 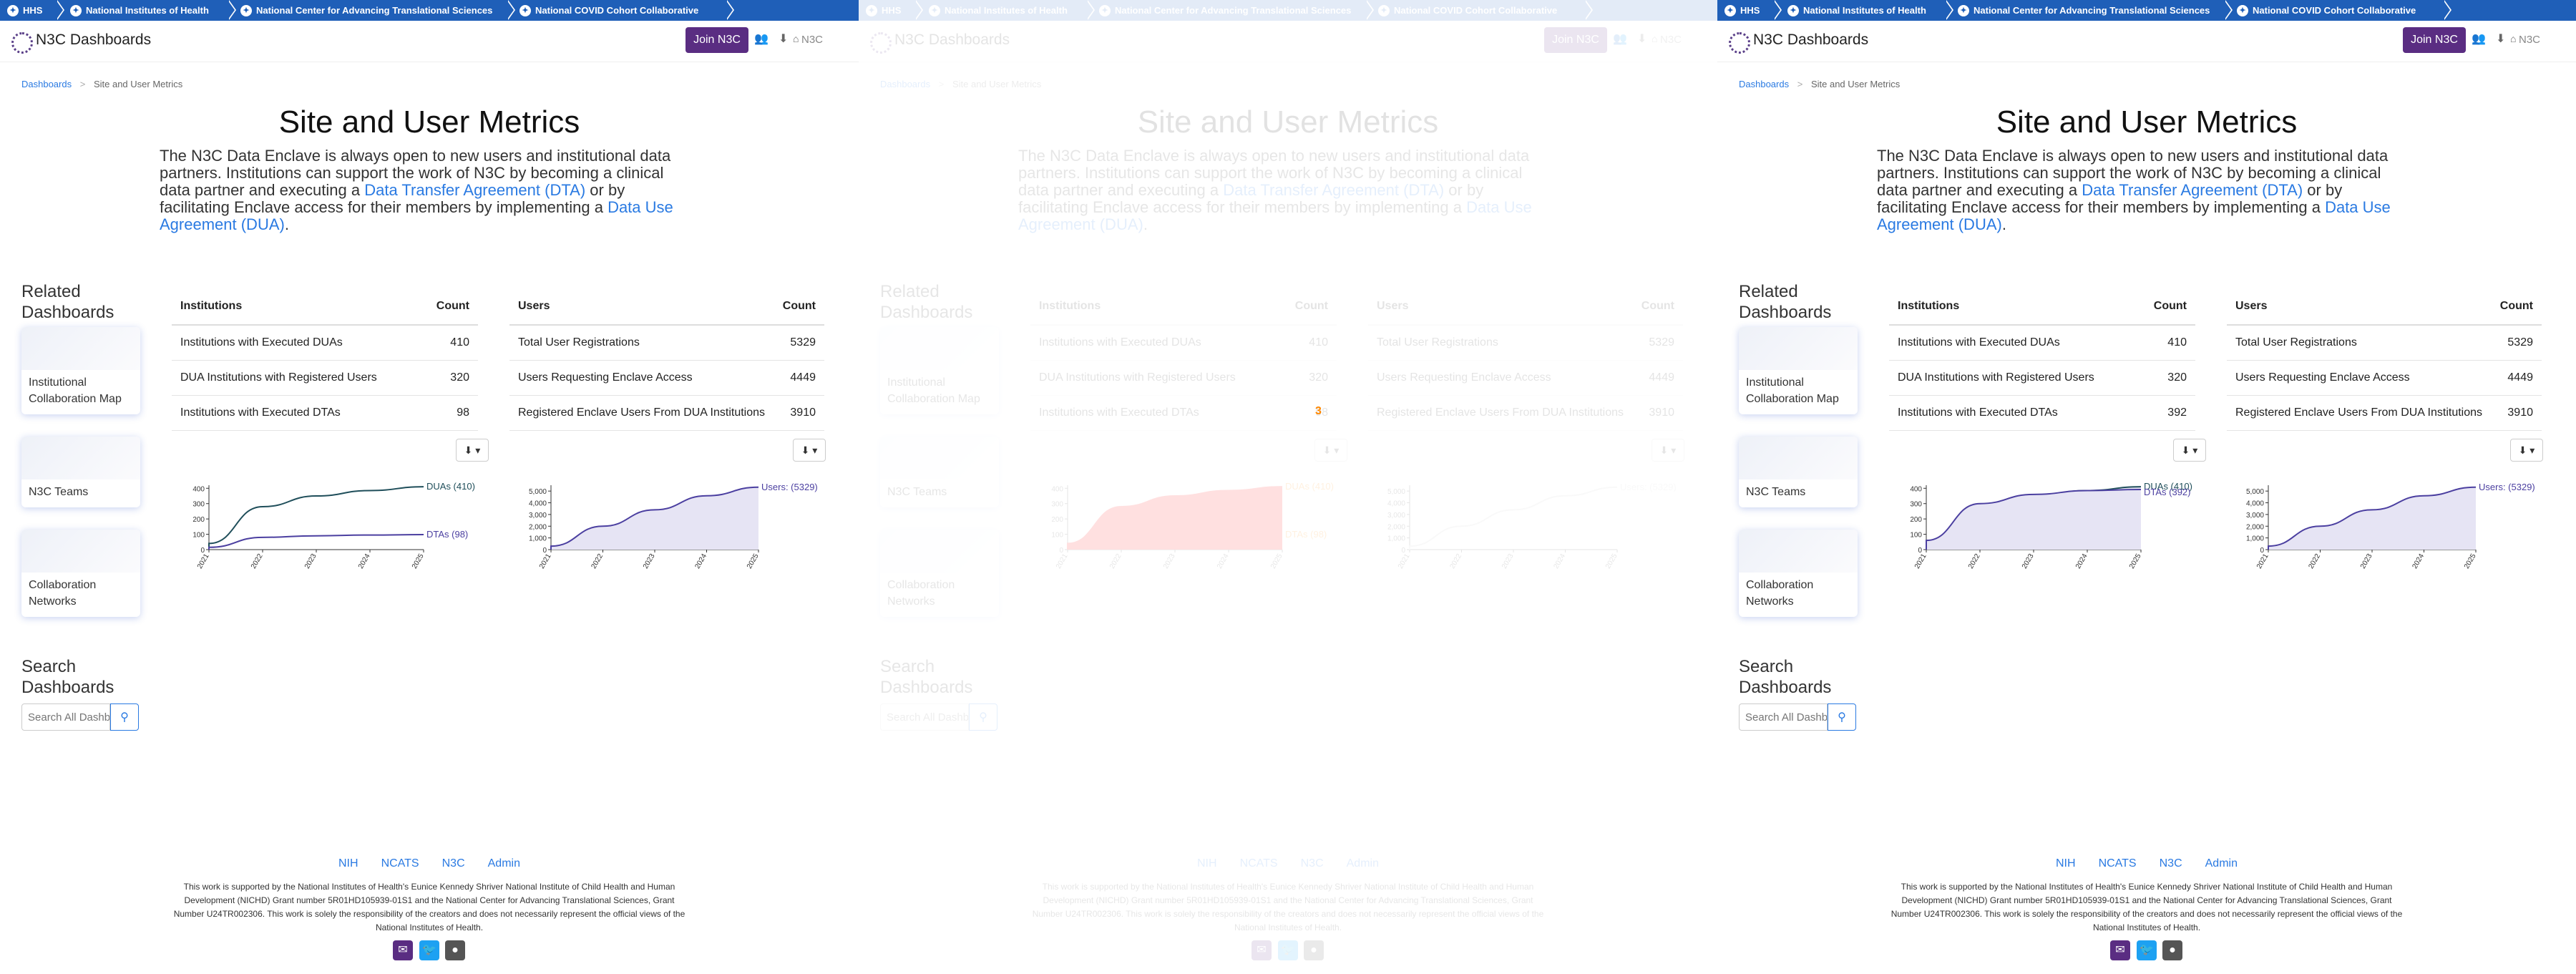 What do you see at coordinates (997, 84) in the screenshot?
I see `breadcrumb-current: Site and User Metrics` at bounding box center [997, 84].